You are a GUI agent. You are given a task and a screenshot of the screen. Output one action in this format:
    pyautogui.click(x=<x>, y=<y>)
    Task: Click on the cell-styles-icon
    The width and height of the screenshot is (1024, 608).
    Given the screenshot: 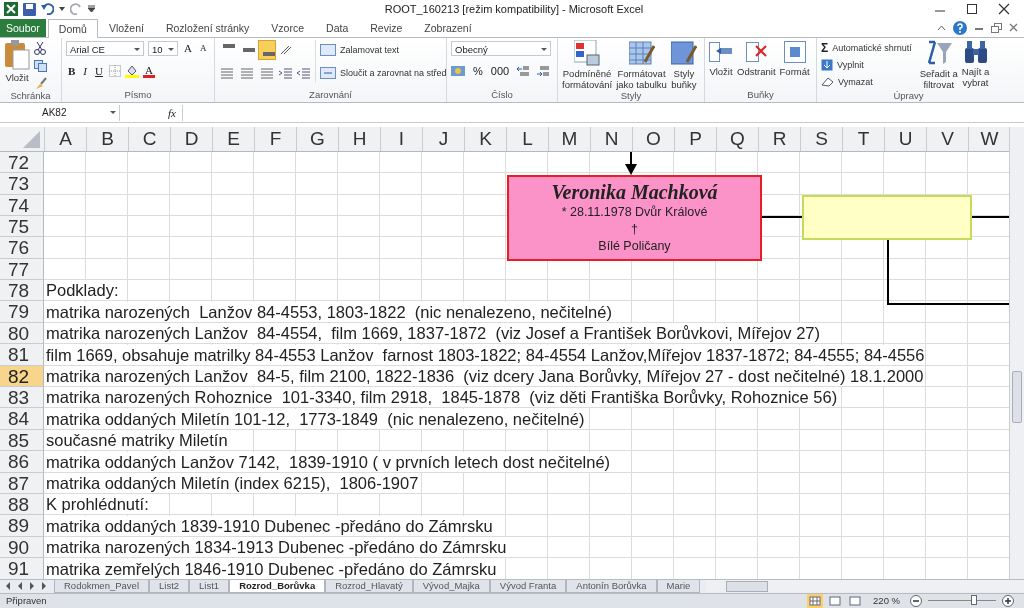 What is the action you would take?
    pyautogui.click(x=683, y=52)
    